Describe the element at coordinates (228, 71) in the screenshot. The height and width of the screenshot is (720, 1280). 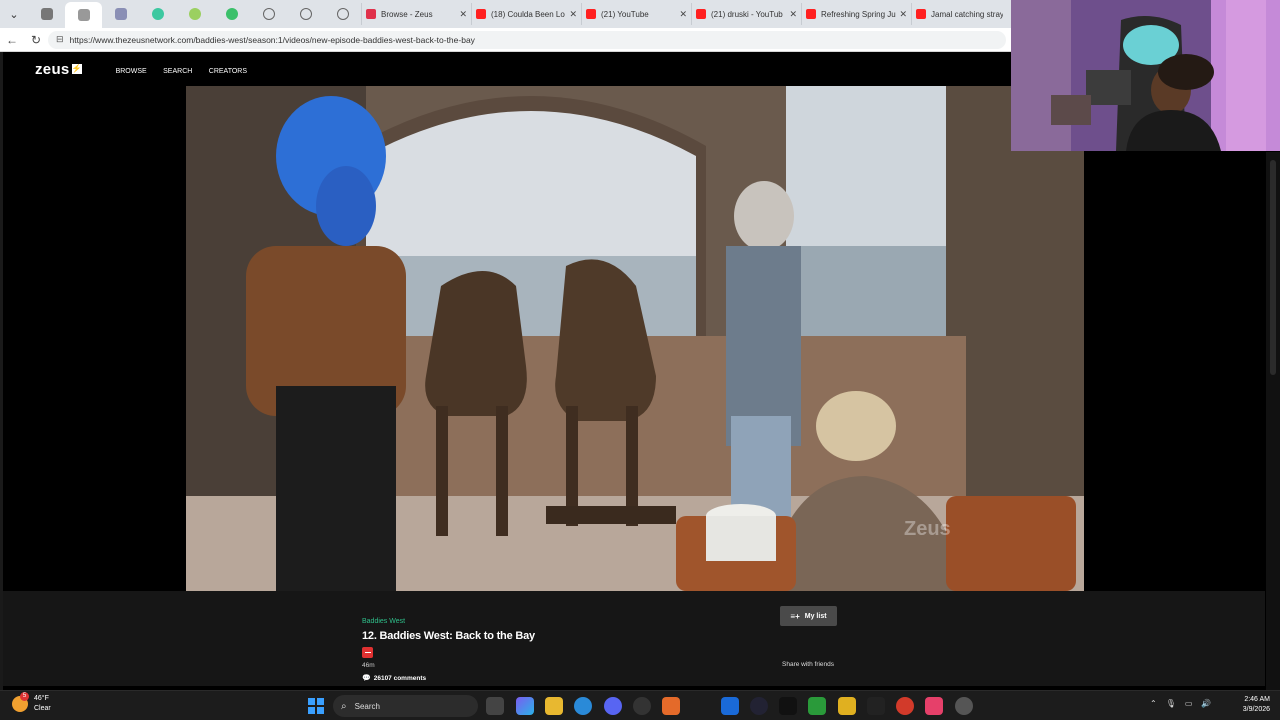
I see `nav-creators: CREATORS` at that location.